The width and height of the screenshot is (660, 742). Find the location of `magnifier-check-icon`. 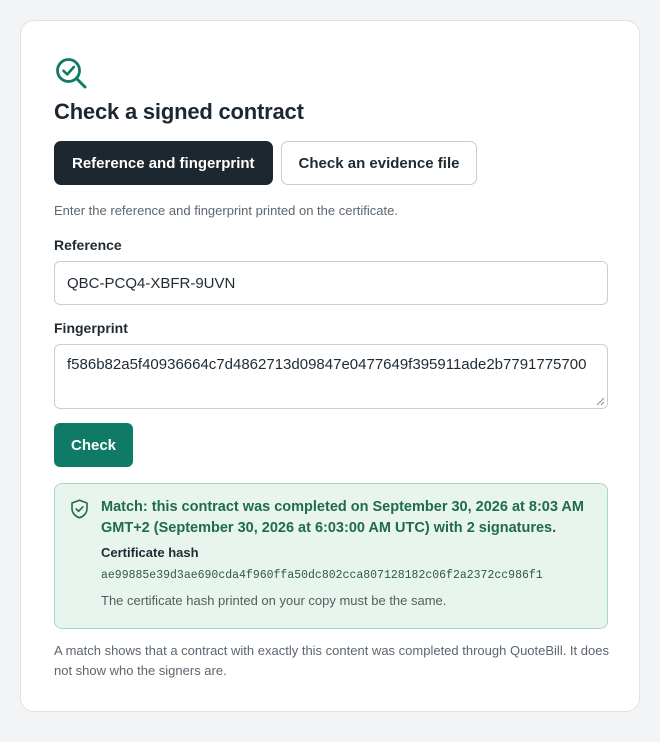

magnifier-check-icon is located at coordinates (71, 73).